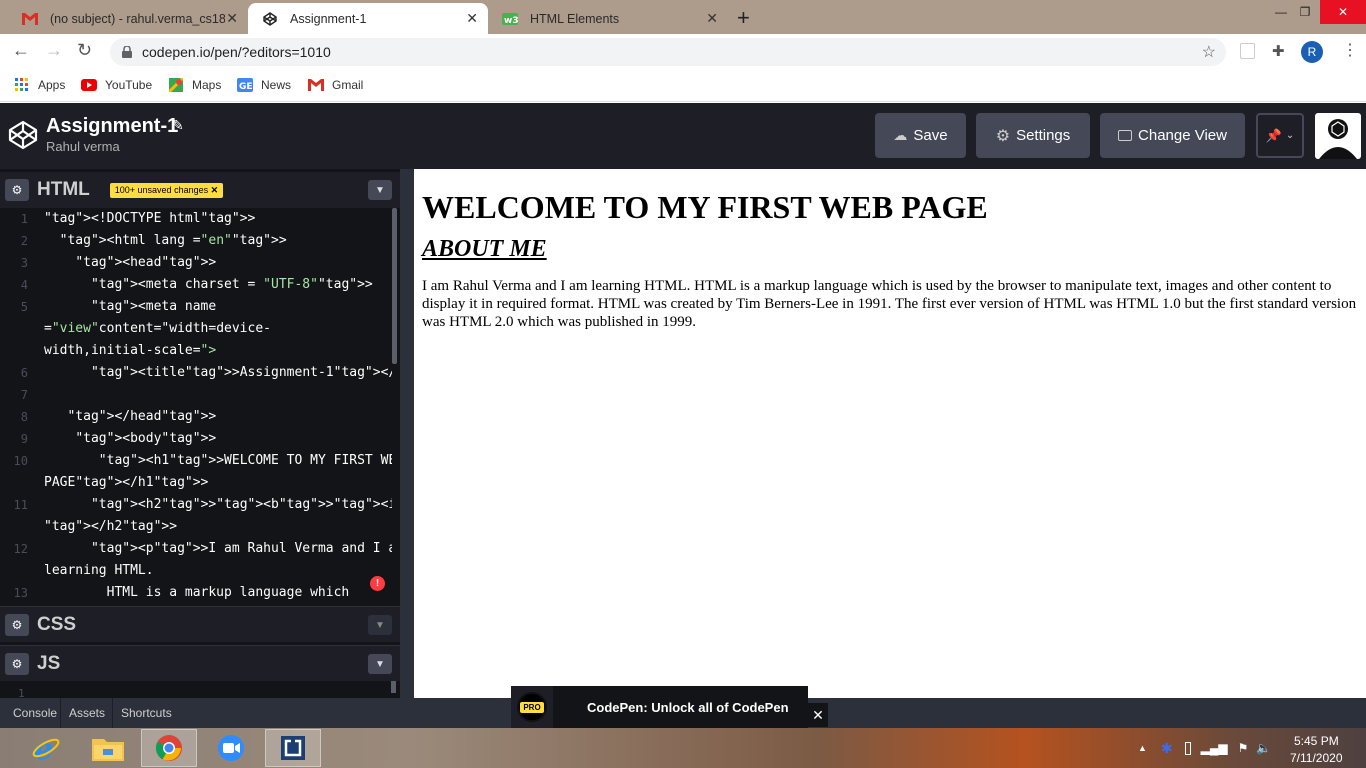 The width and height of the screenshot is (1366, 768). What do you see at coordinates (348, 85) in the screenshot?
I see `bookmark-label: Gmail` at bounding box center [348, 85].